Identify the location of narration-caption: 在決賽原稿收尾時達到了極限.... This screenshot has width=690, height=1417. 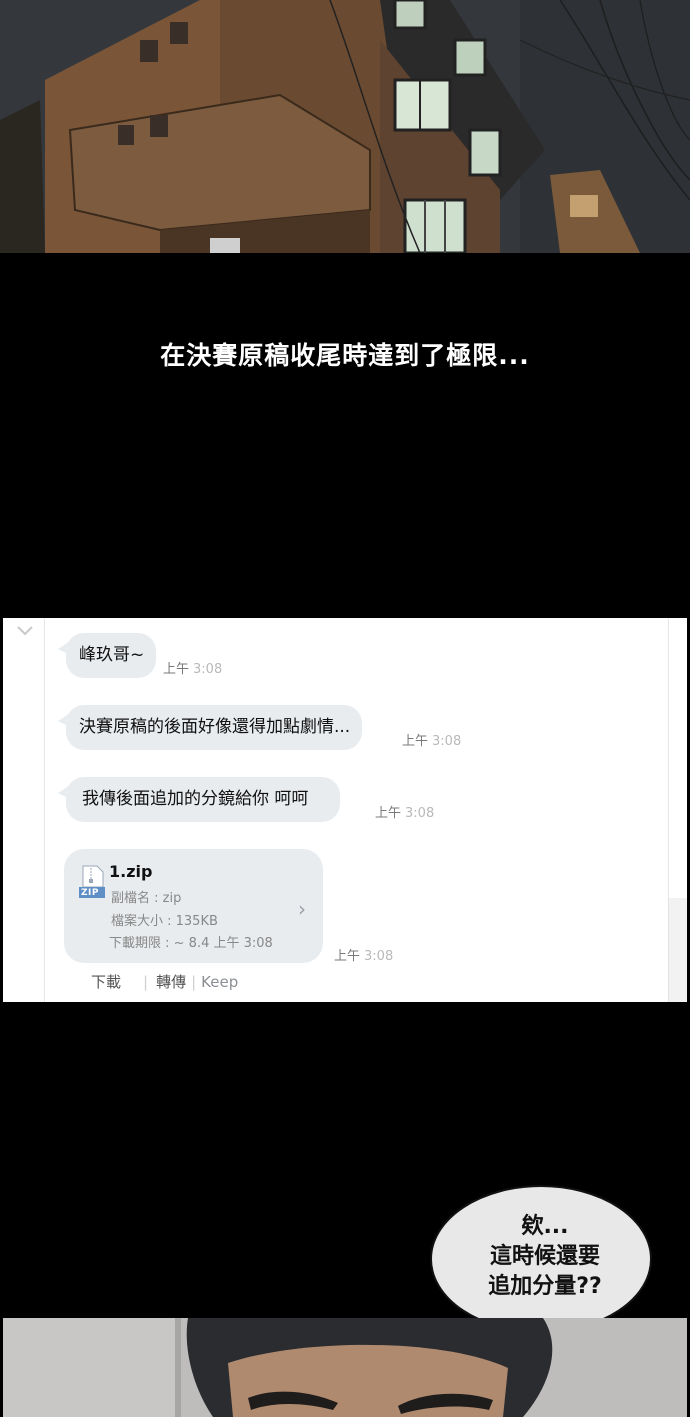
(345, 355).